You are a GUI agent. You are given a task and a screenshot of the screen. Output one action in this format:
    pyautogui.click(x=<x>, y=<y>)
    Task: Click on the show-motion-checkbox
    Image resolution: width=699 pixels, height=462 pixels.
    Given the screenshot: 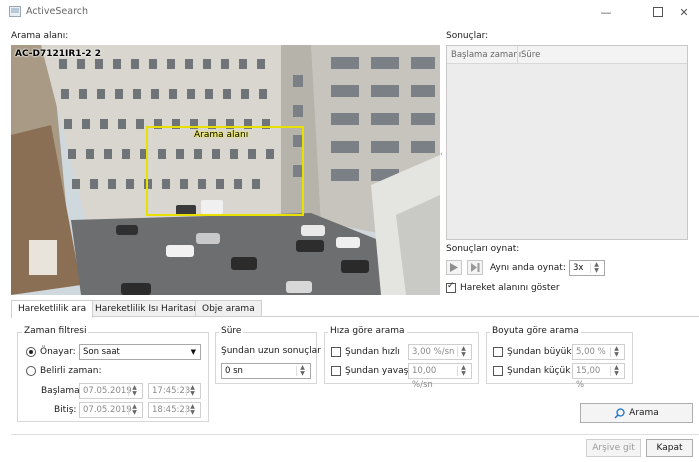 What is the action you would take?
    pyautogui.click(x=451, y=287)
    